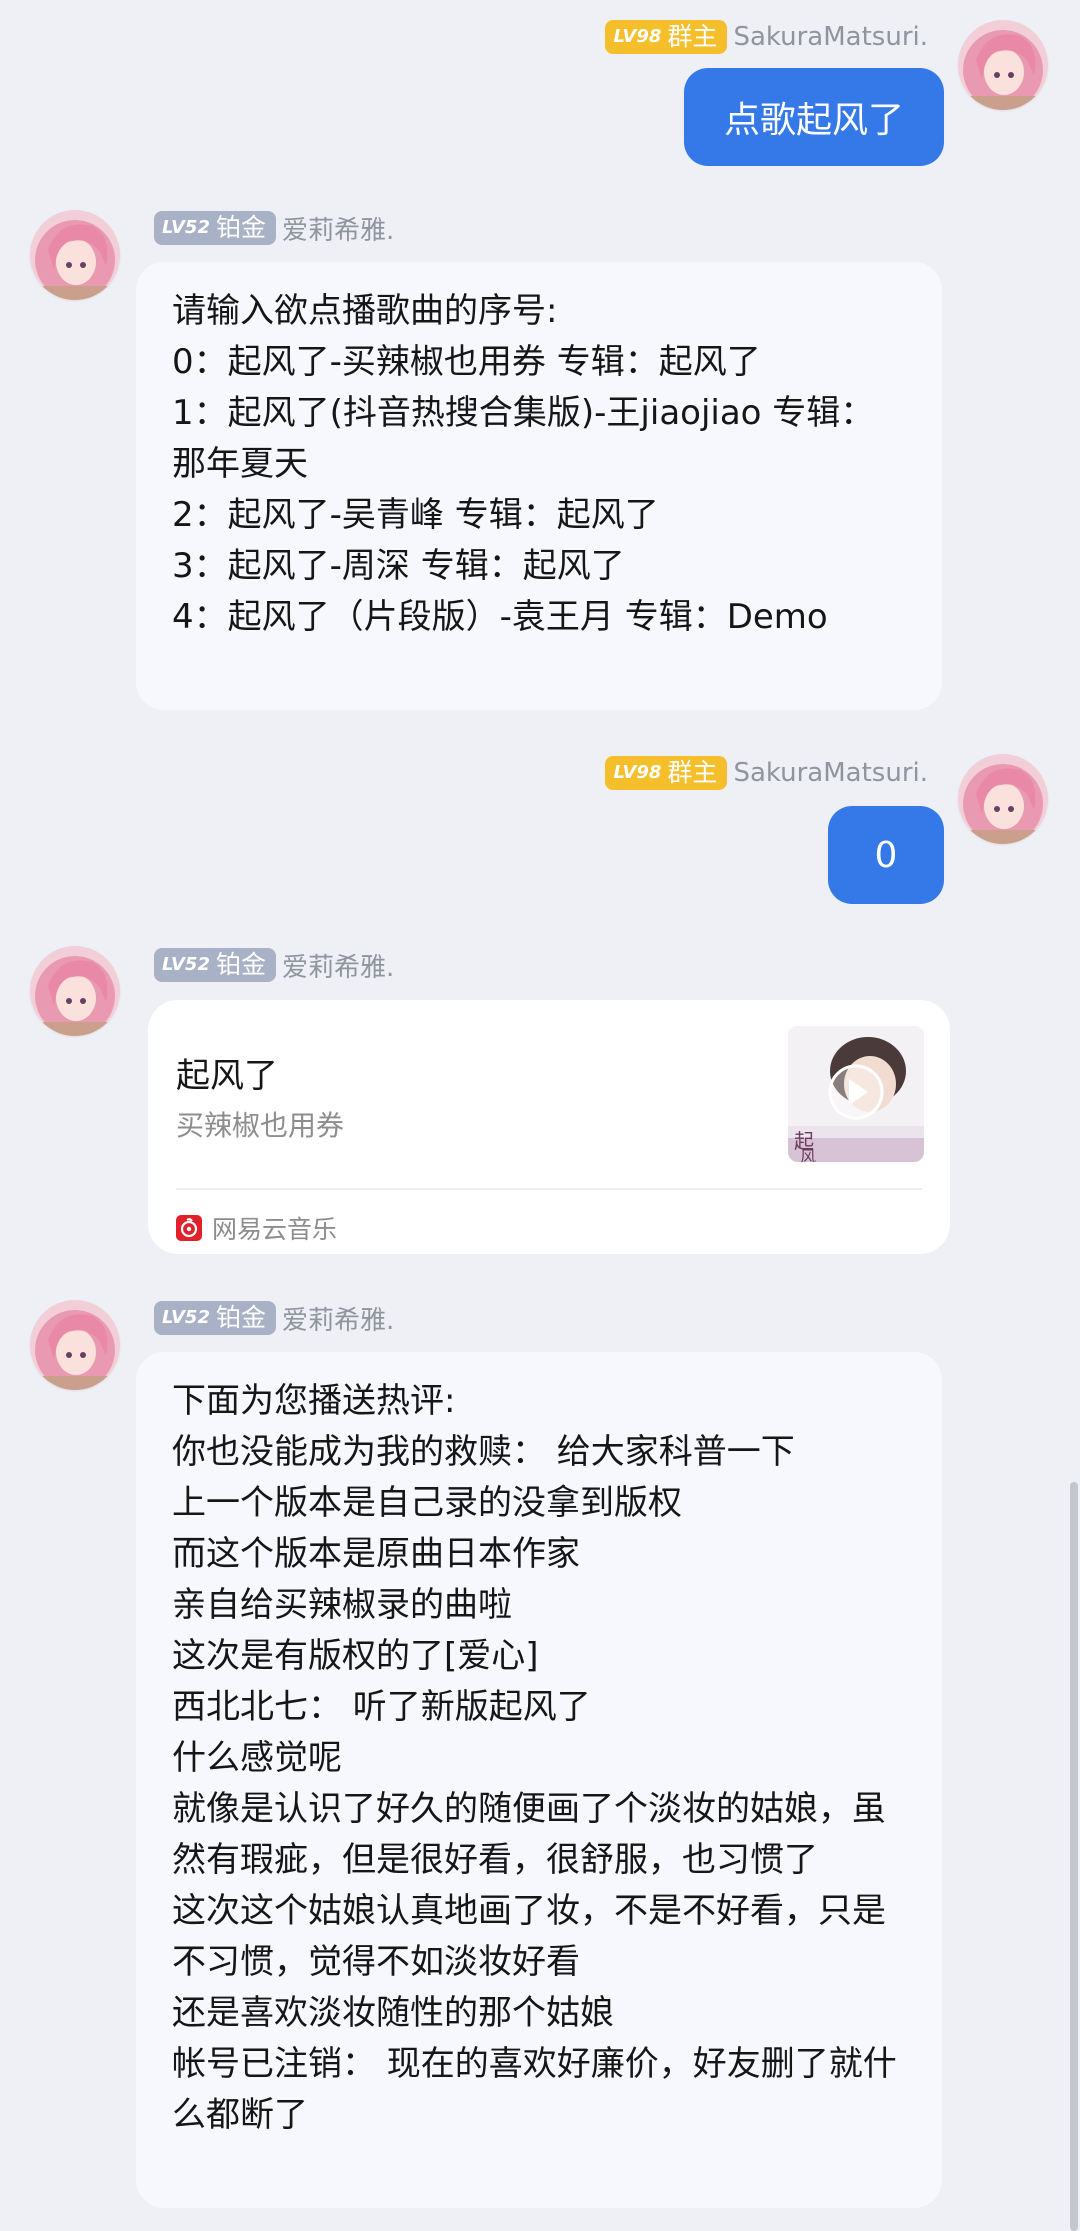 The width and height of the screenshot is (1080, 2231). I want to click on message-line: 下面为您播送热评:, so click(314, 1401).